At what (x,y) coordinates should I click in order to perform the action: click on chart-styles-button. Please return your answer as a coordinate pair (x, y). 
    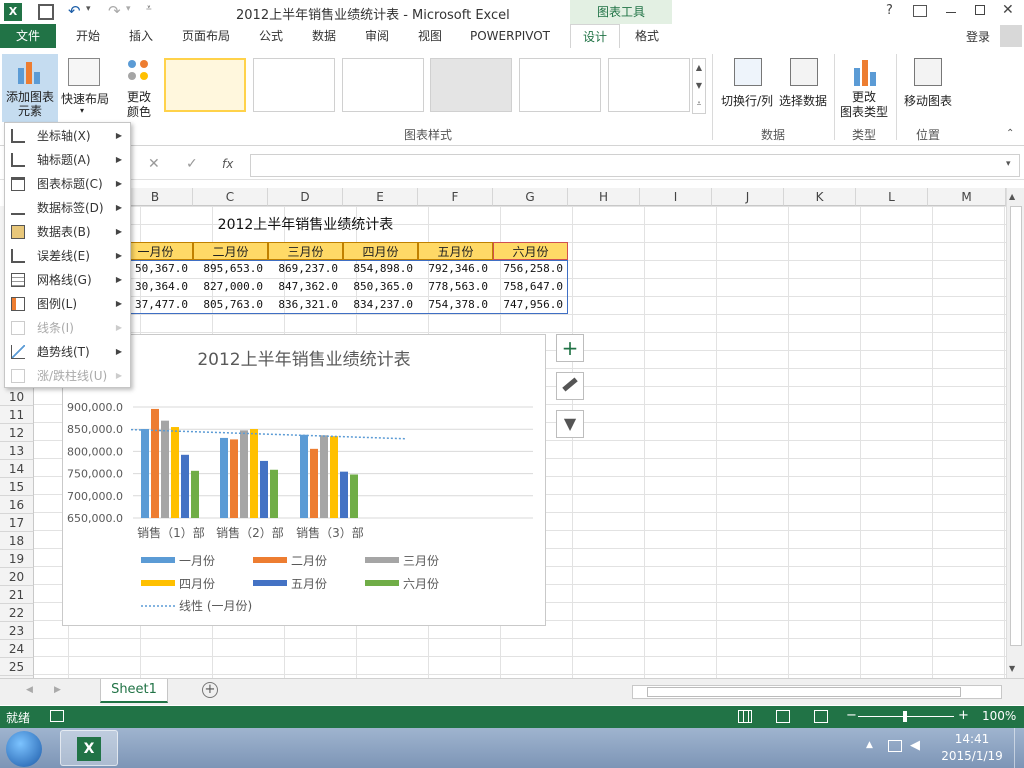
    Looking at the image, I should click on (570, 386).